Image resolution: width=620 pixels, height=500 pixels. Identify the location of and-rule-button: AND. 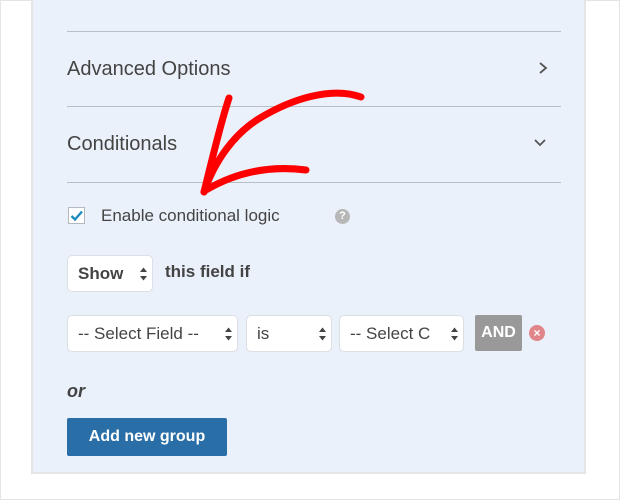
(498, 333).